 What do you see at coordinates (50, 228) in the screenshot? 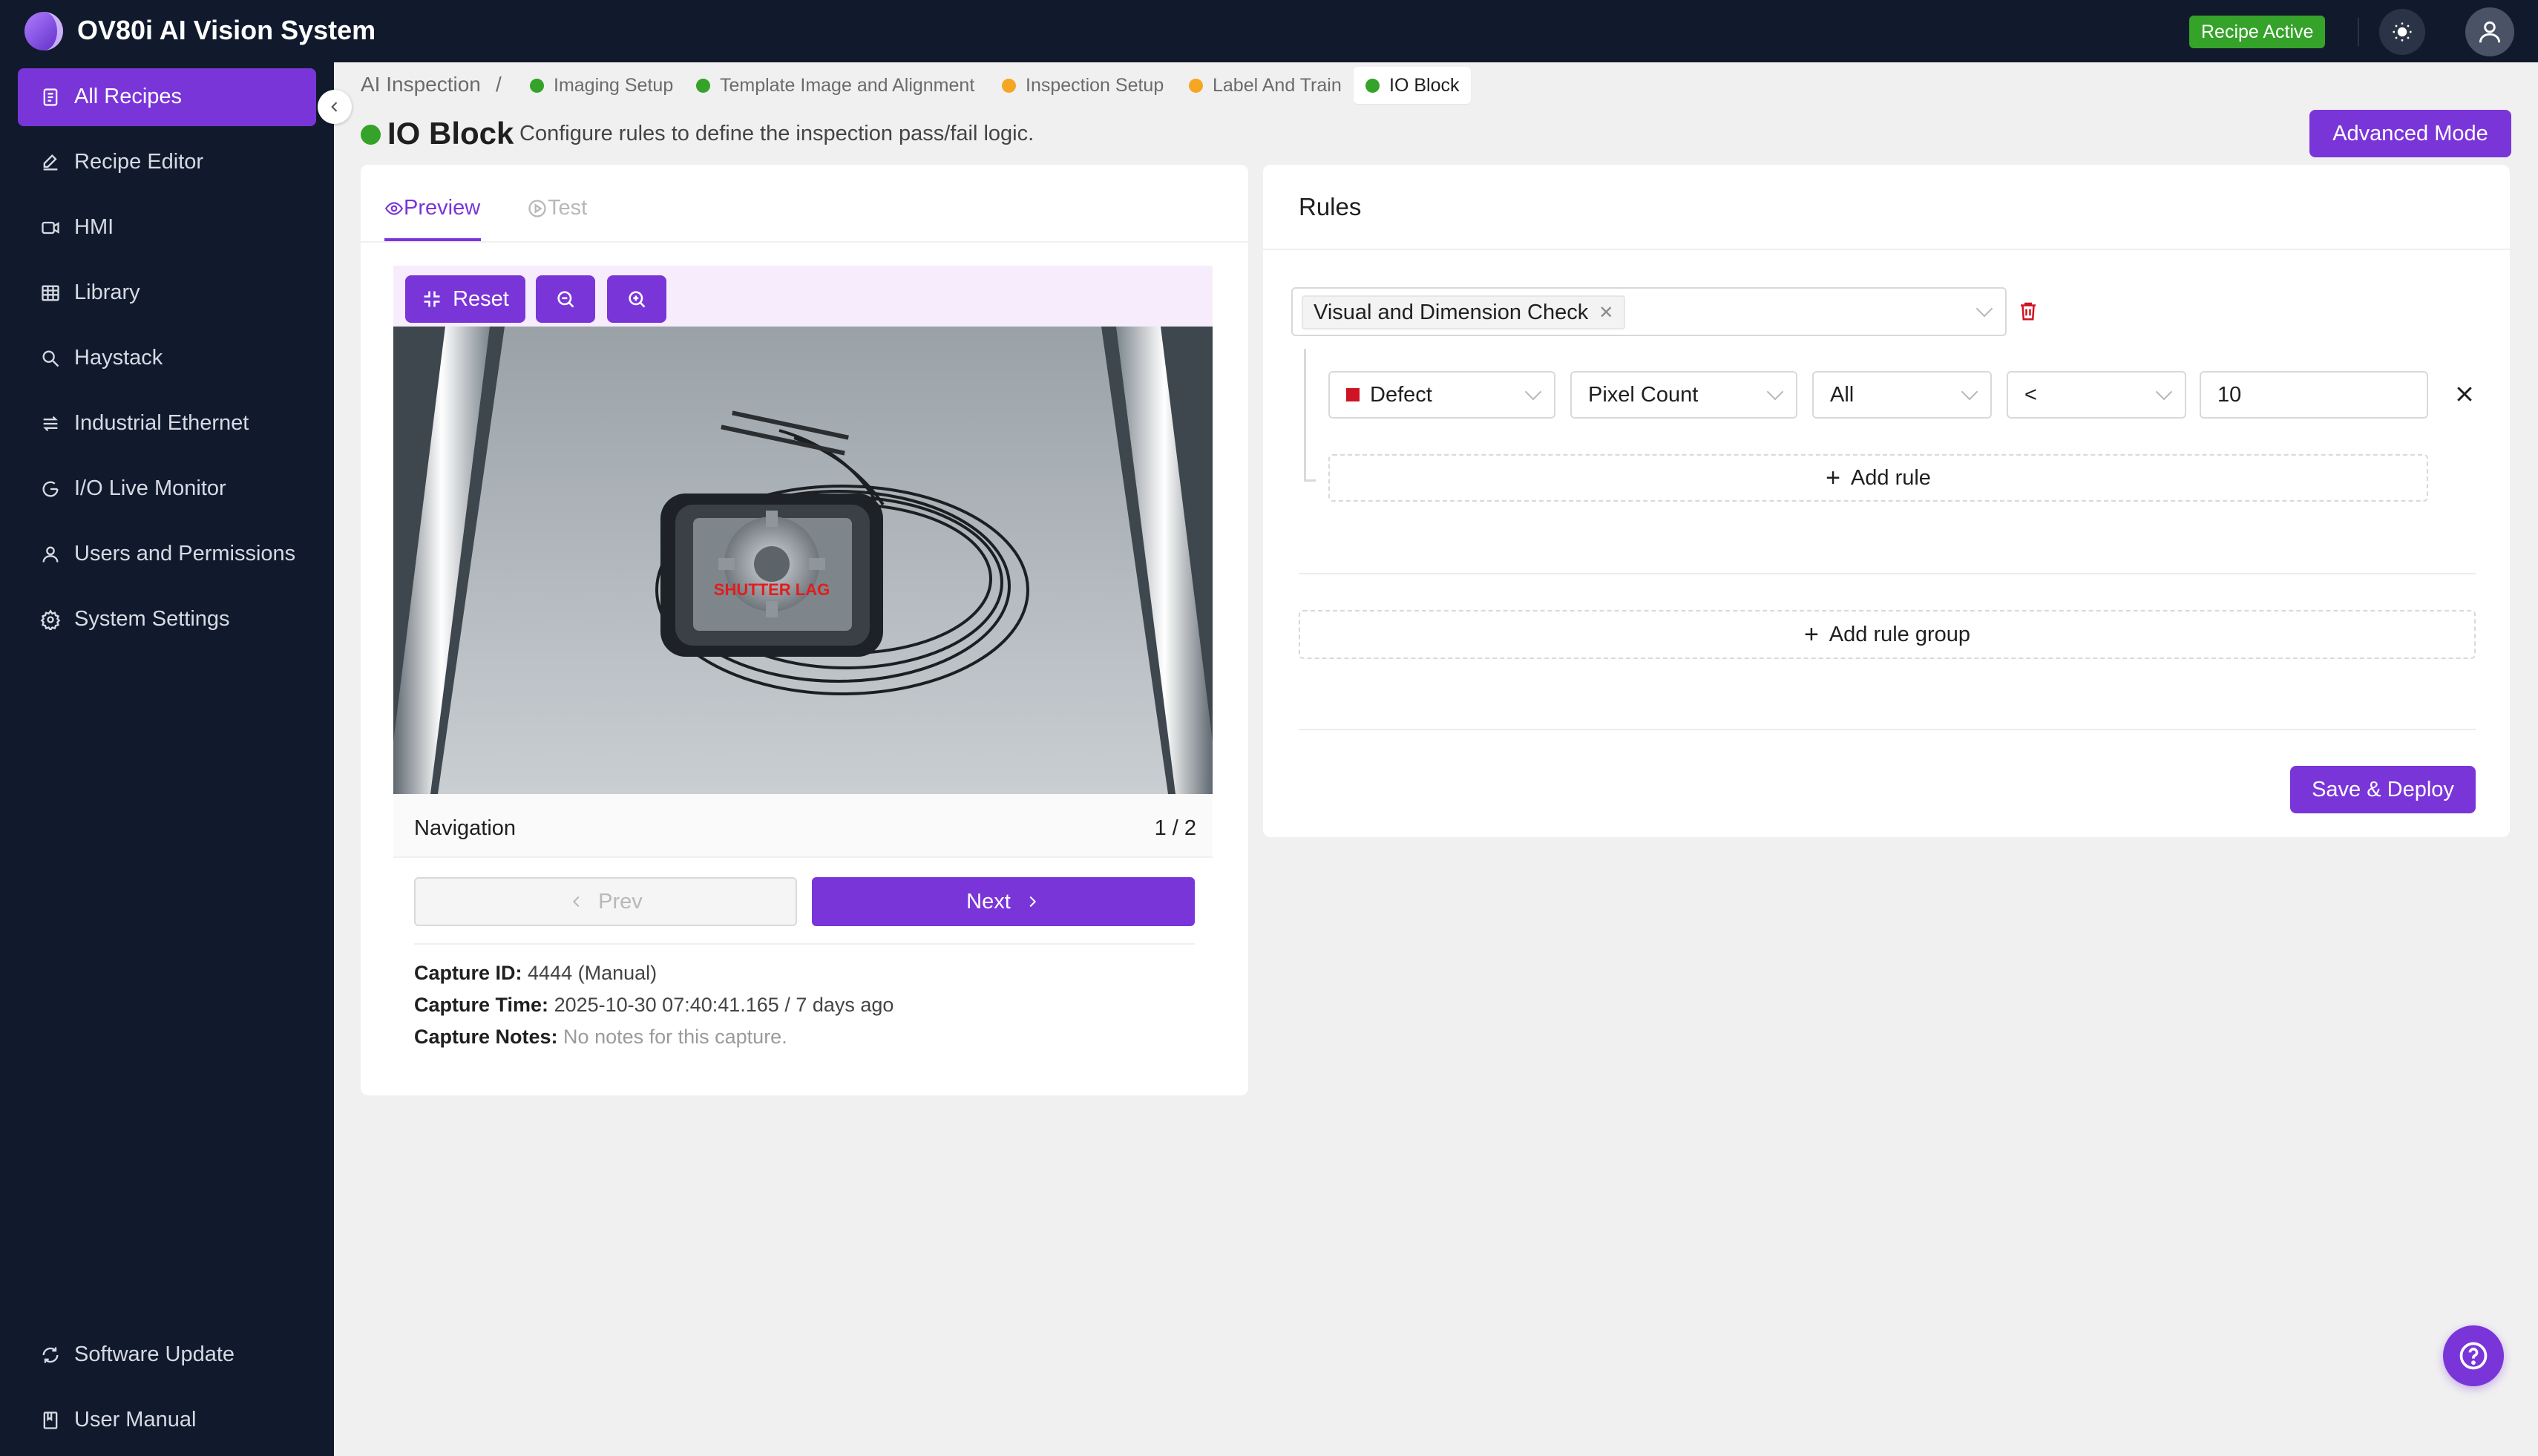
I see `hmi-icon` at bounding box center [50, 228].